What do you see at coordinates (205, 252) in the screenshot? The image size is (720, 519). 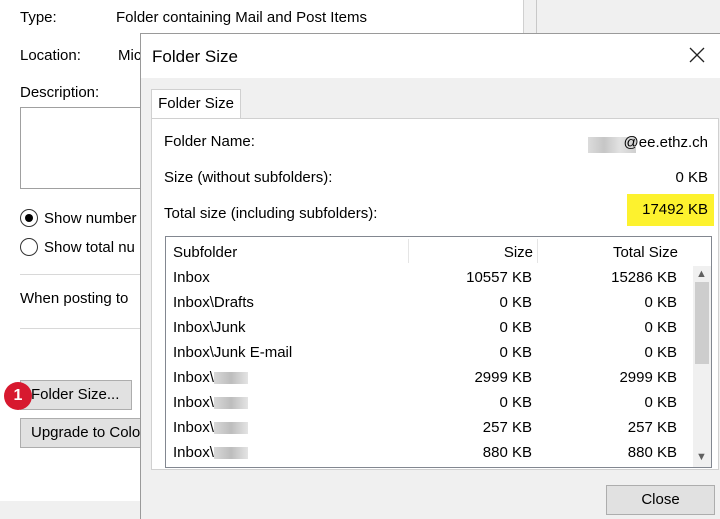 I see `column-header-subfolder: Subfolder` at bounding box center [205, 252].